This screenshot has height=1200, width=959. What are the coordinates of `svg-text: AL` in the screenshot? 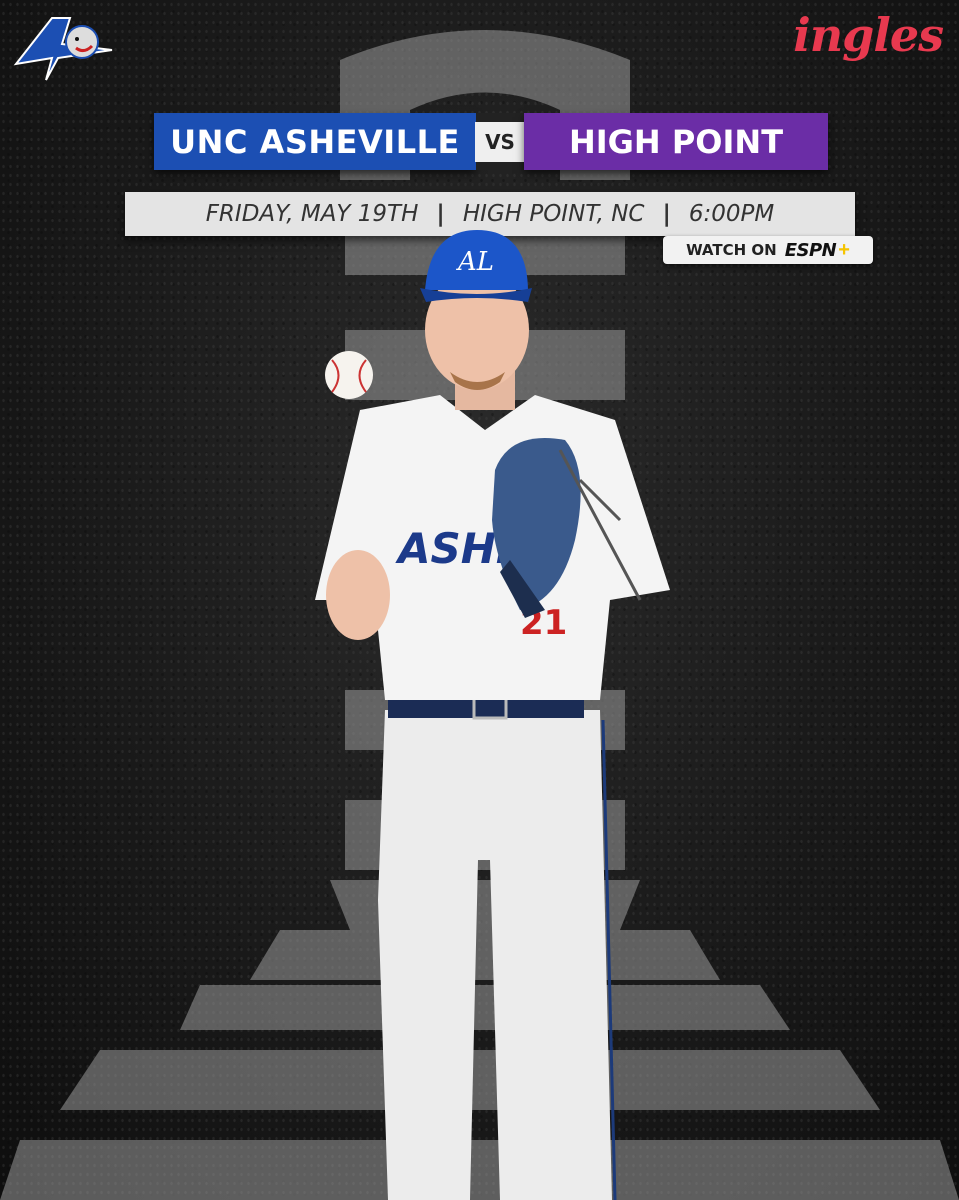 It's located at (475, 262).